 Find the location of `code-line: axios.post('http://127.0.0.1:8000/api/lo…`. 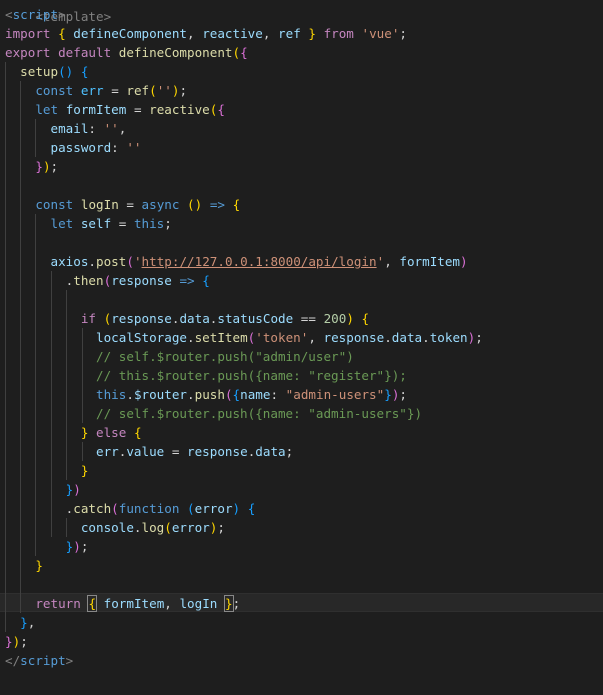

code-line: axios.post('http://127.0.0.1:8000/api/lo… is located at coordinates (236, 261).